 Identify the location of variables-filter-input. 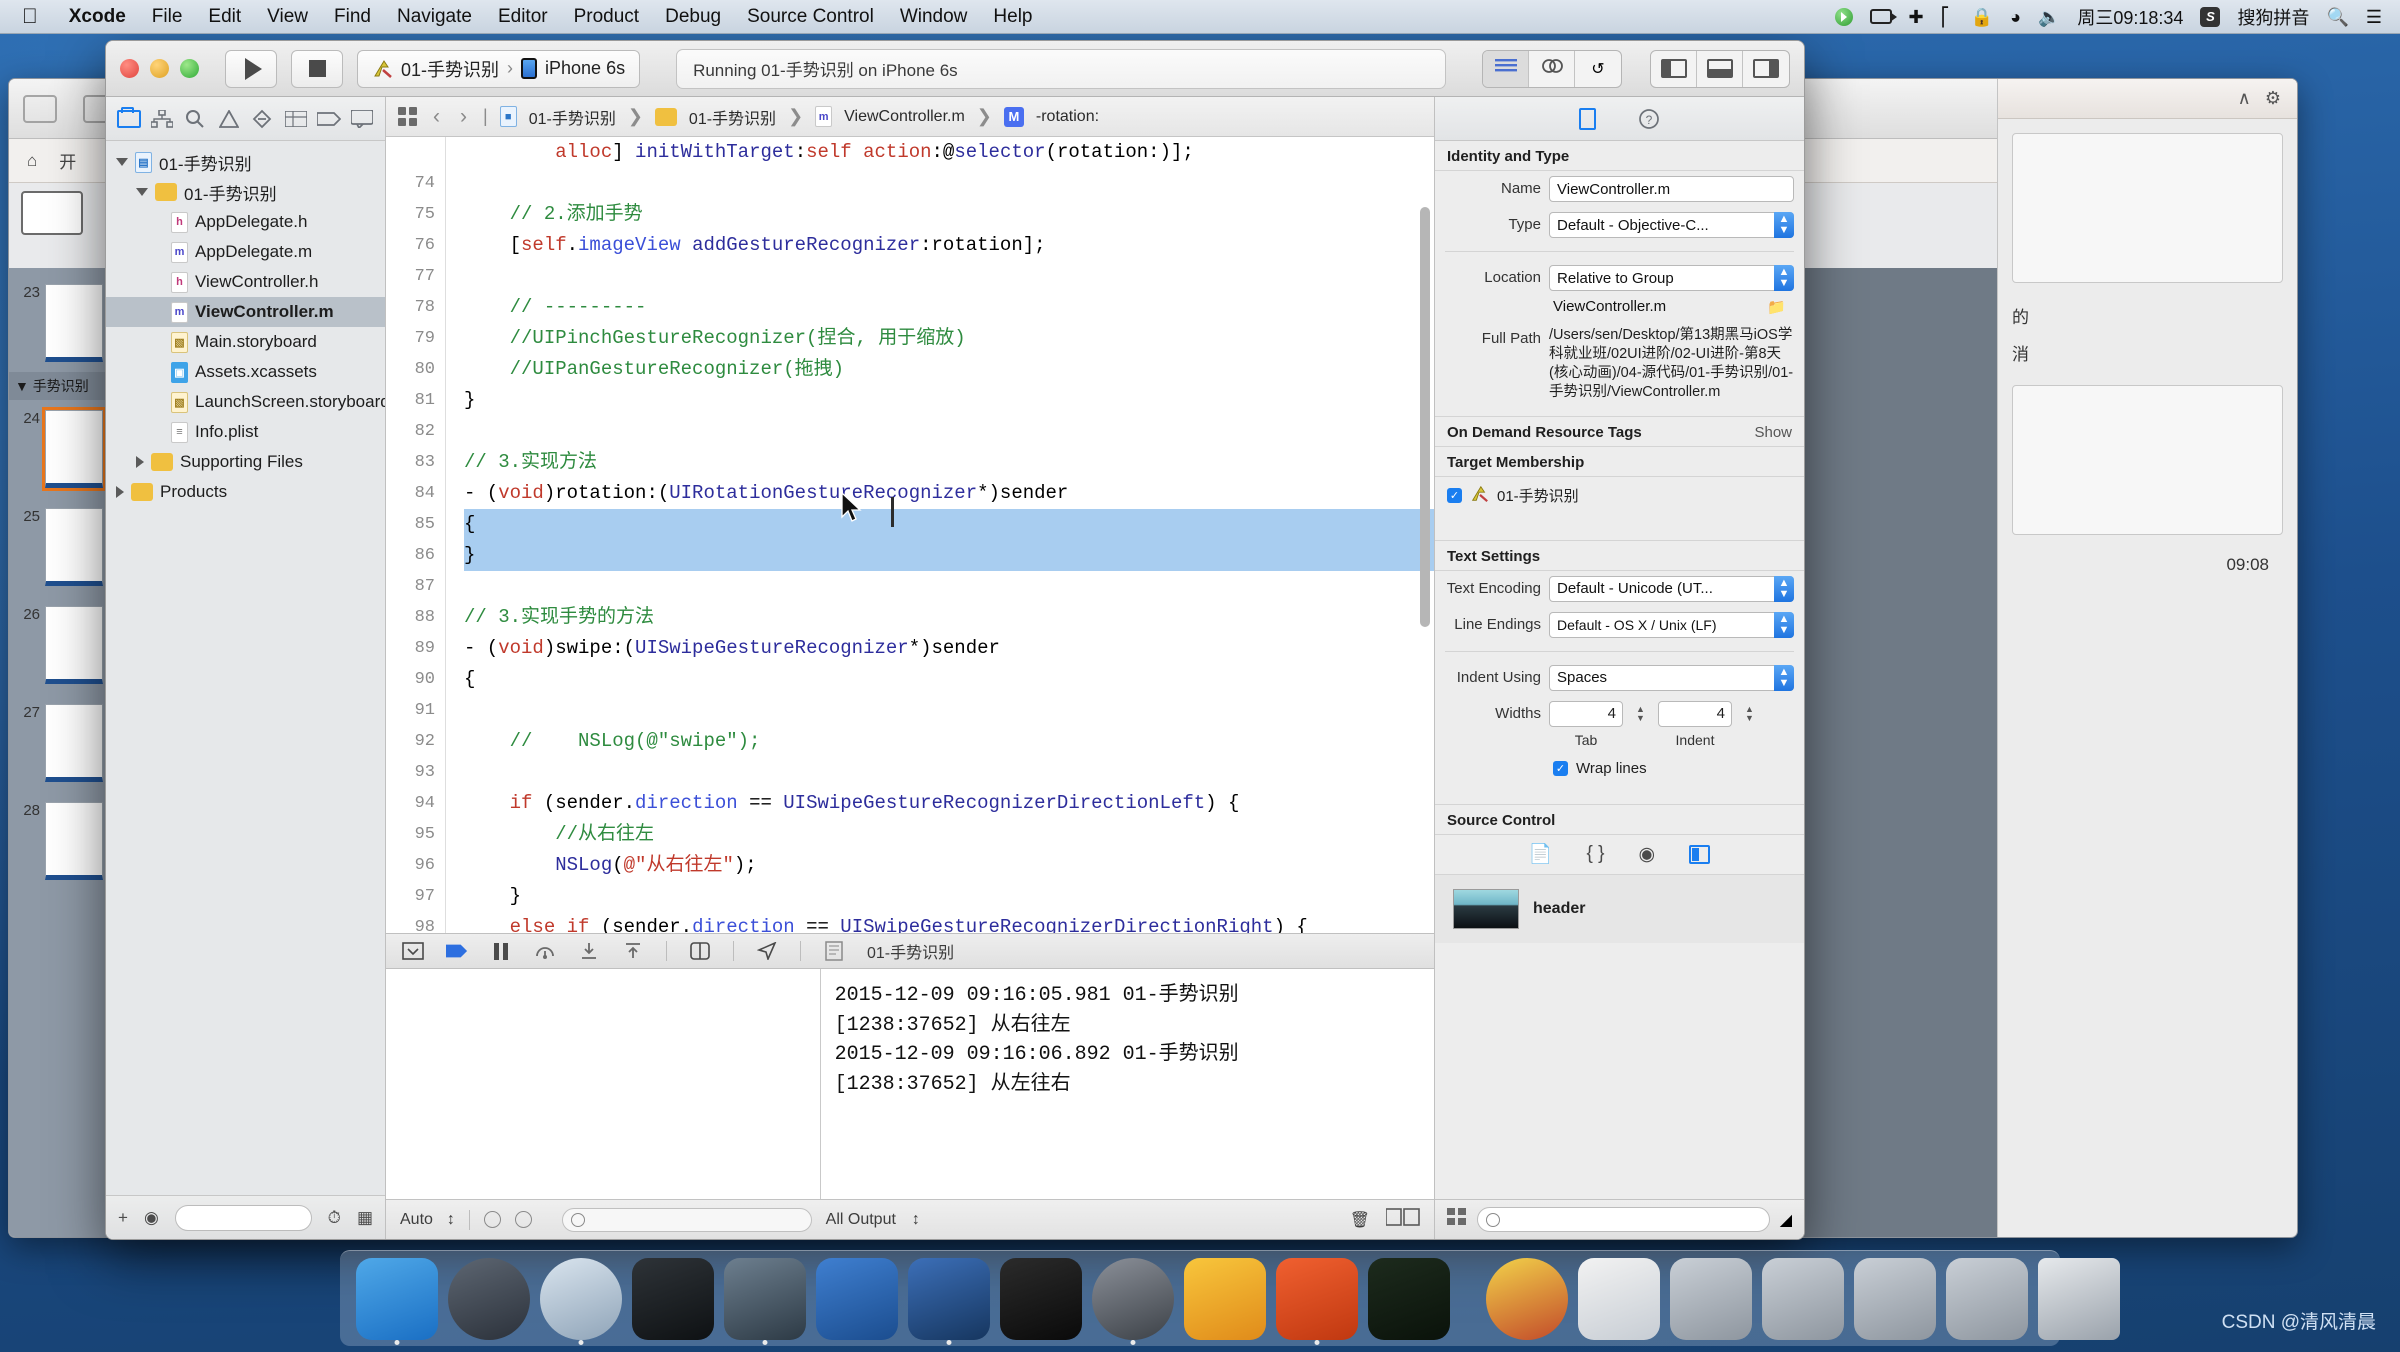
(686, 1219).